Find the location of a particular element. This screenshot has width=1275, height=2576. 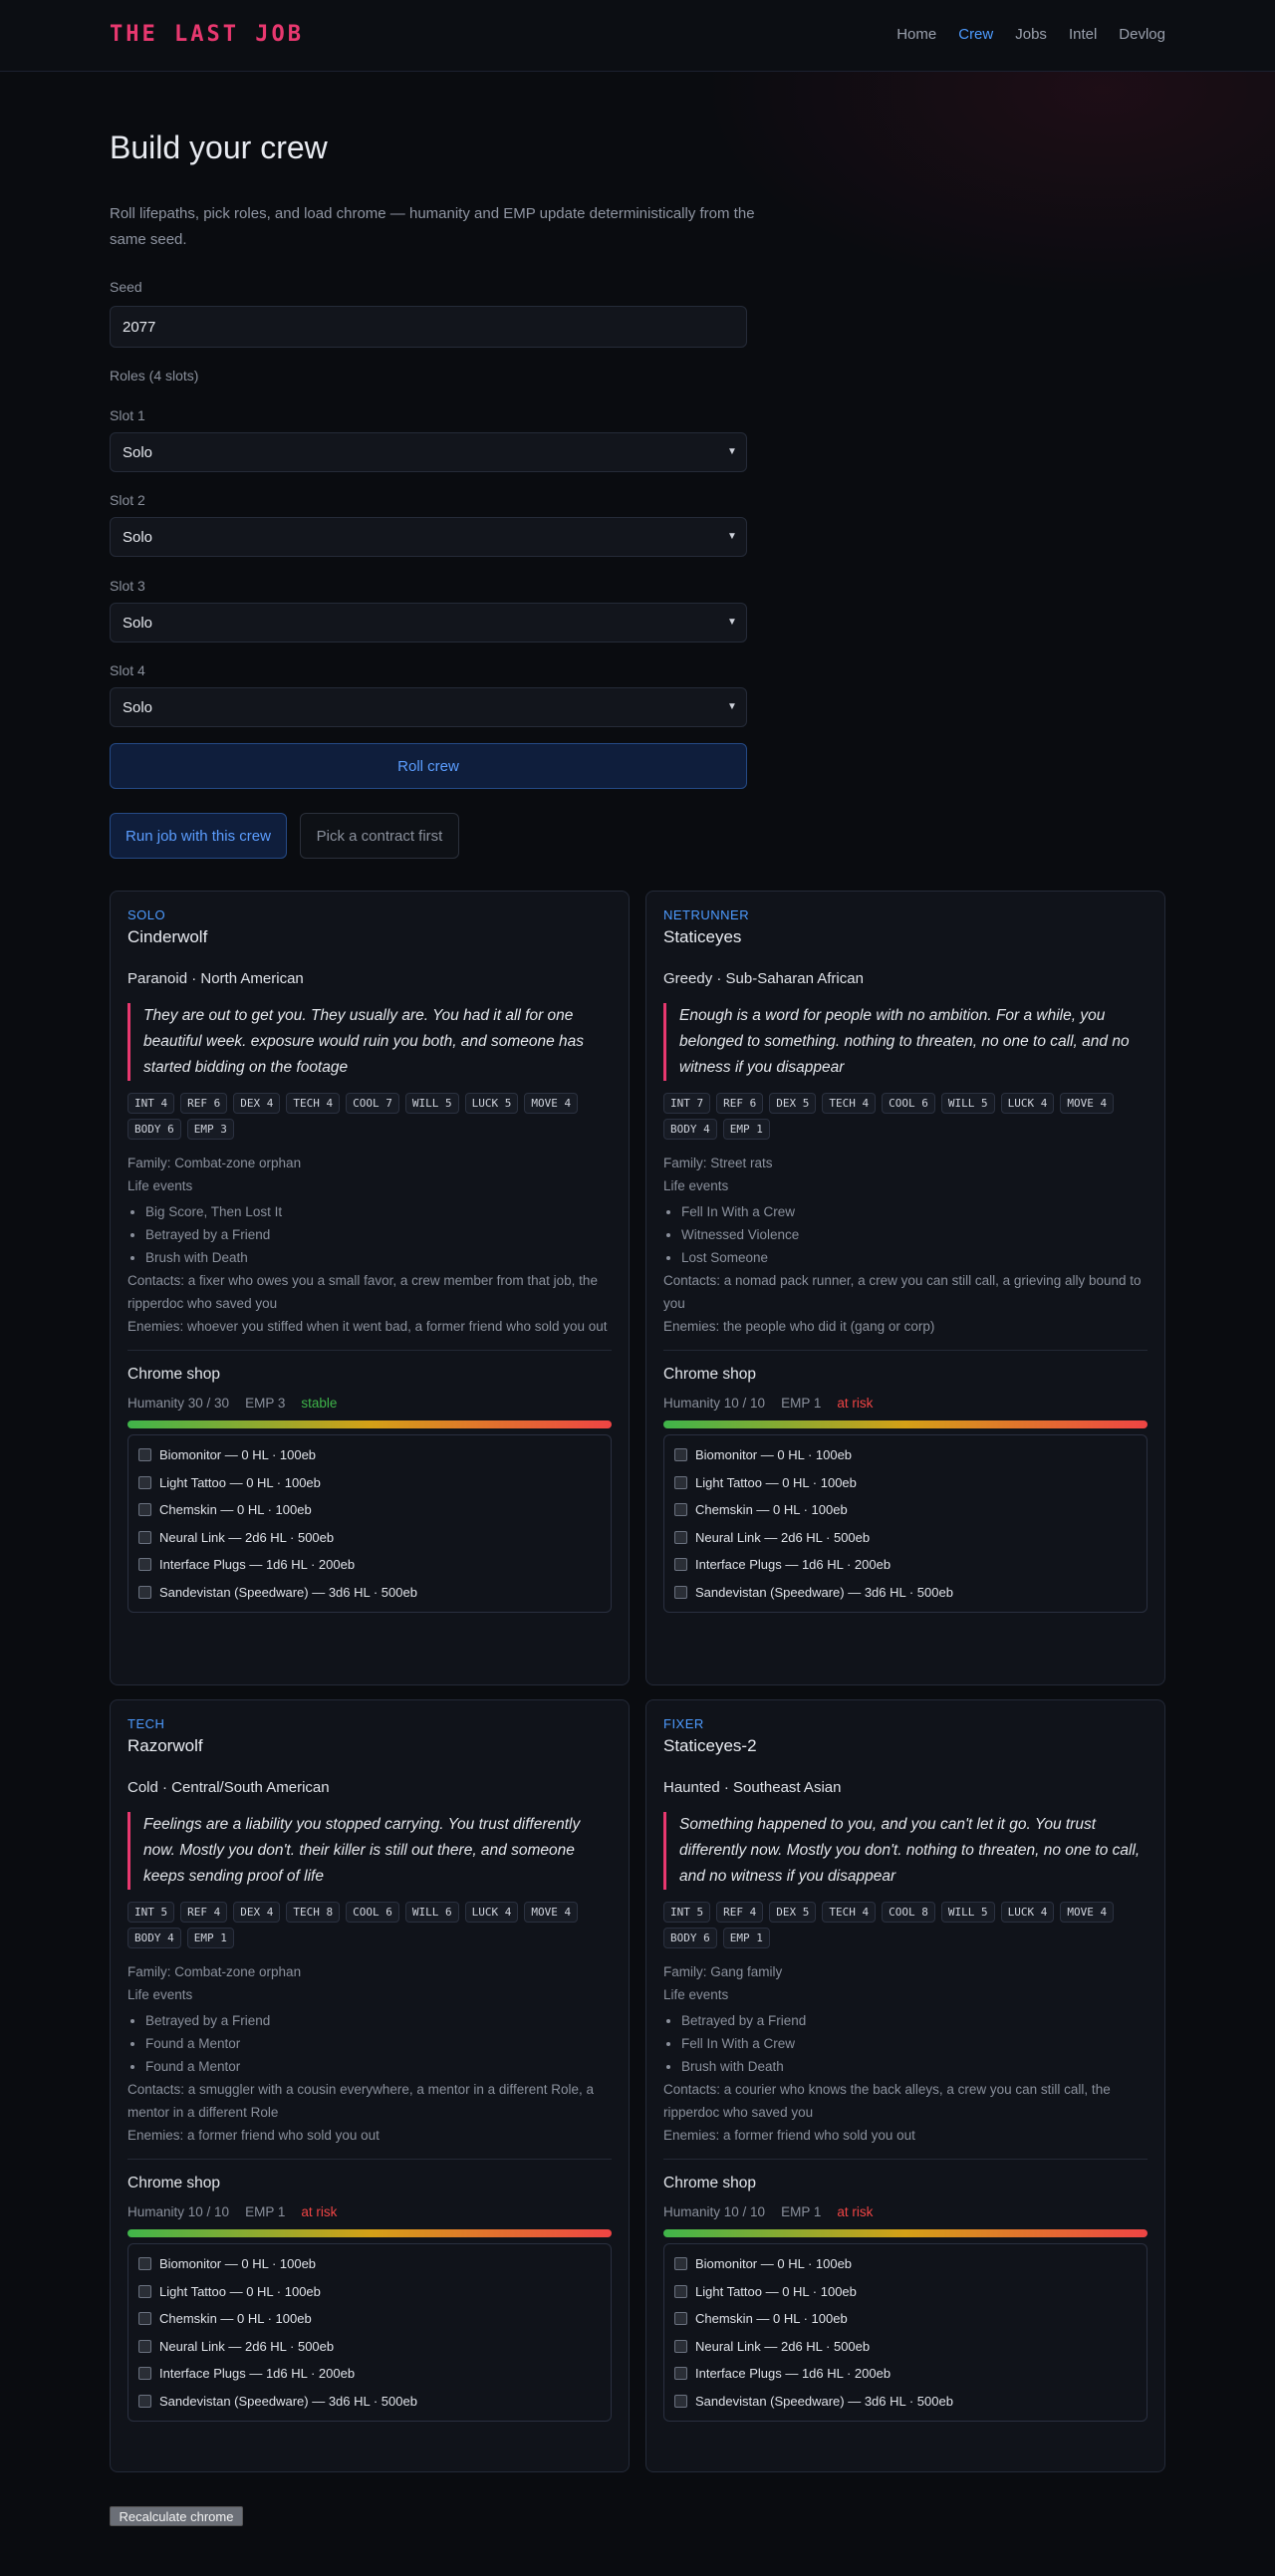

handle-name: Staticeyes is located at coordinates (702, 936).